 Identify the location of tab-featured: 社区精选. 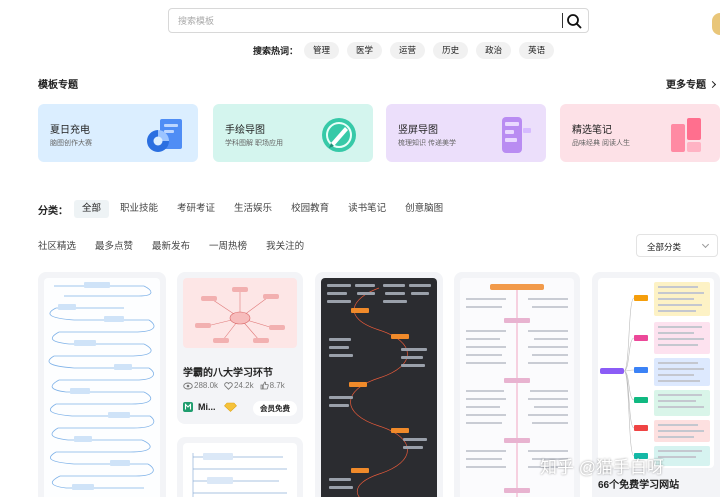
(57, 245).